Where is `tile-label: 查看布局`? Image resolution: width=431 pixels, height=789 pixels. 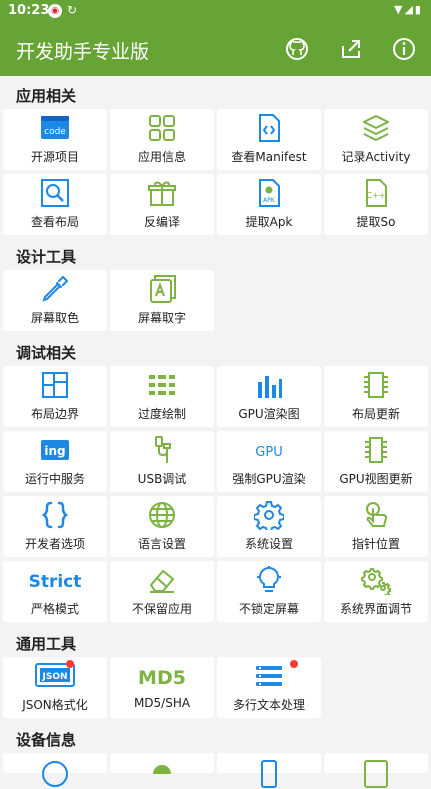
tile-label: 查看布局 is located at coordinates (54, 222).